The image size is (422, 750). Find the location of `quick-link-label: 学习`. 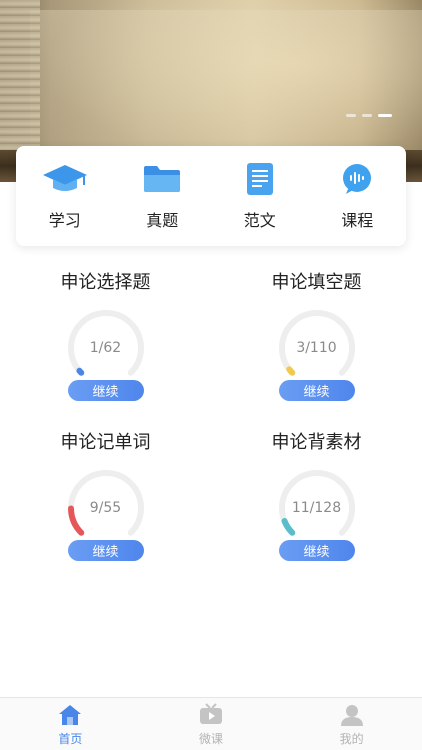

quick-link-label: 学习 is located at coordinates (64, 220).